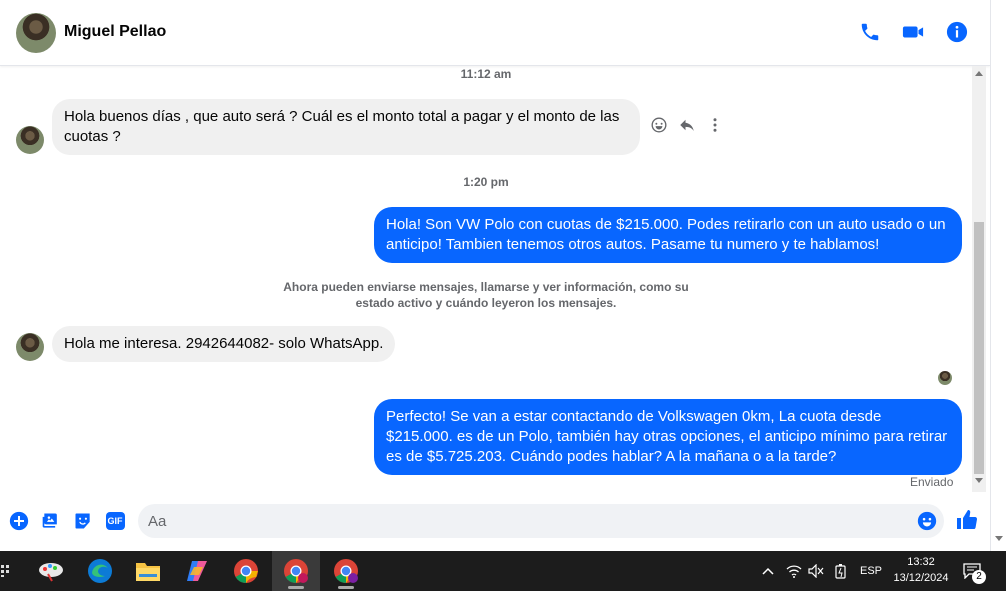 This screenshot has width=1006, height=591. What do you see at coordinates (486, 182) in the screenshot?
I see `message-timestamp: 1:20 pm` at bounding box center [486, 182].